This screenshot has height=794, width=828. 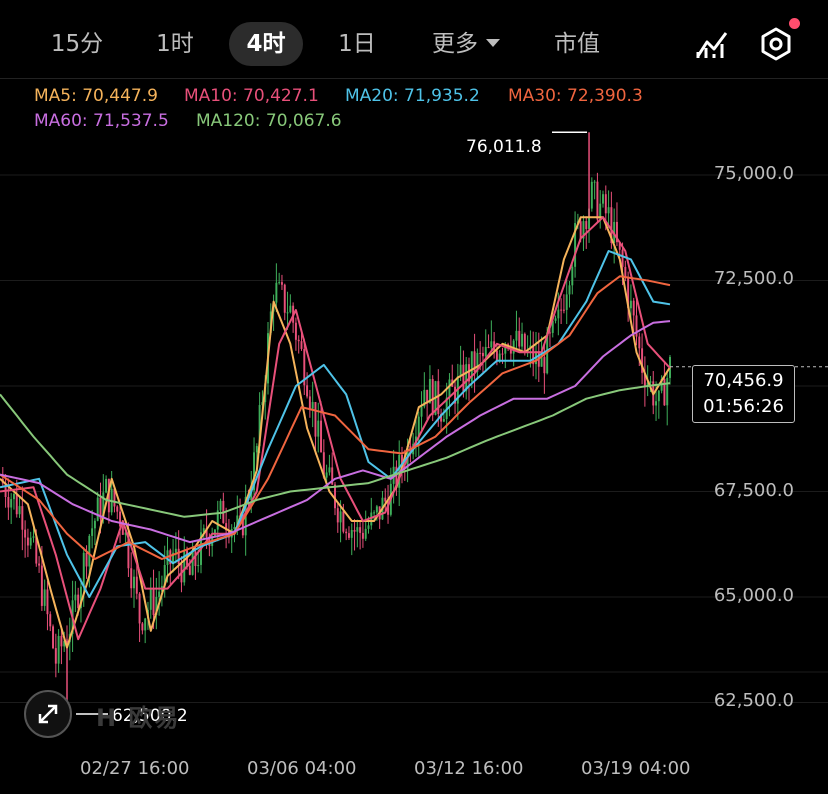 What do you see at coordinates (753, 595) in the screenshot?
I see `y-tick-label: 65,000.0` at bounding box center [753, 595].